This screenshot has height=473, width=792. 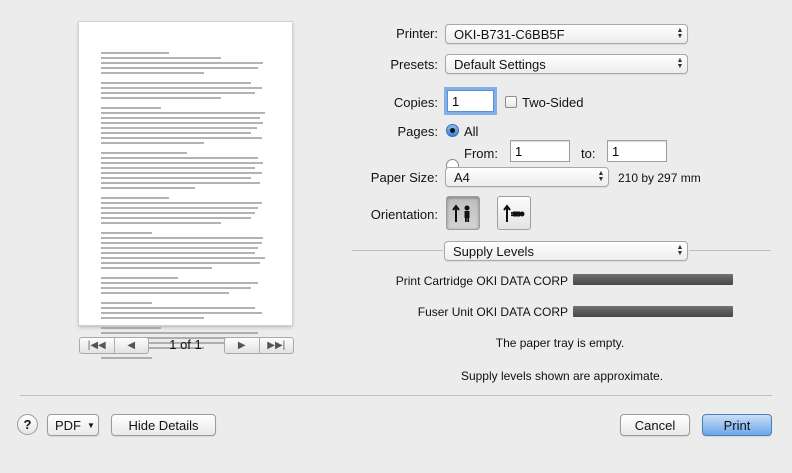 What do you see at coordinates (659, 178) in the screenshot?
I see `paper-dimensions: 210 by 297 mm` at bounding box center [659, 178].